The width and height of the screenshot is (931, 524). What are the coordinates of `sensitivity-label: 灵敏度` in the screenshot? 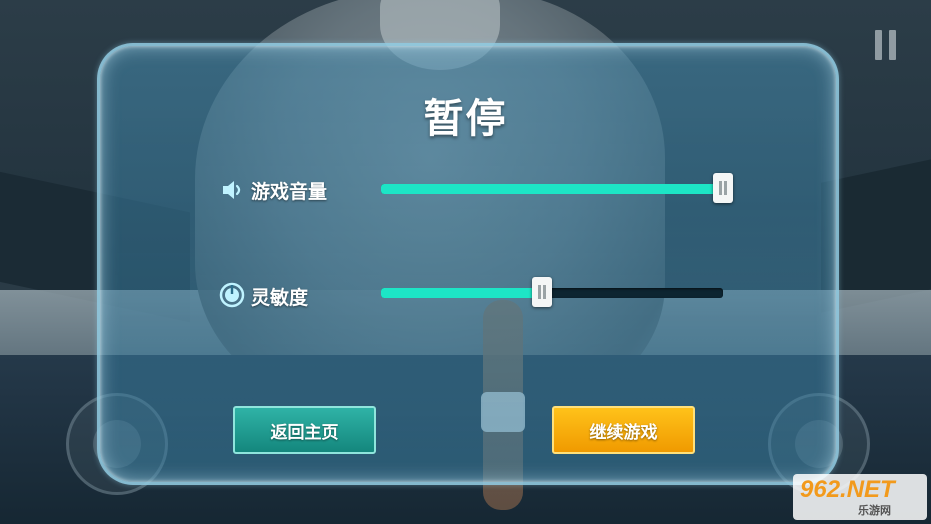 It's located at (280, 298).